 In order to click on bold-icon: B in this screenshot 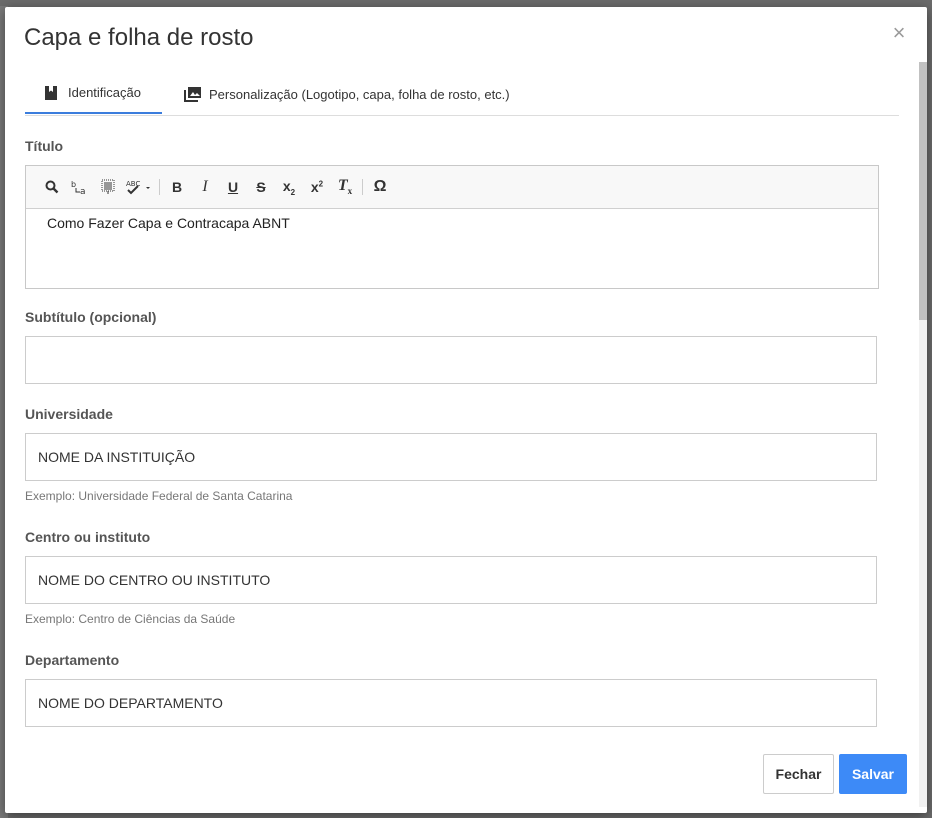, I will do `click(177, 187)`.